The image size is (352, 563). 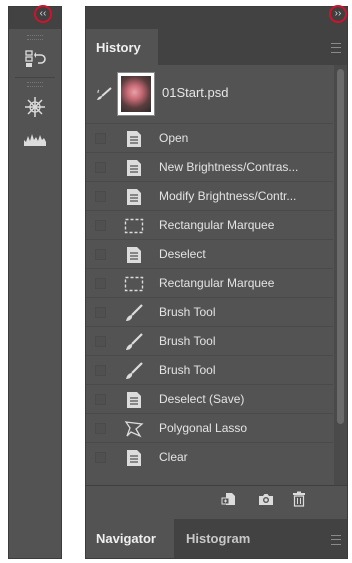 I want to click on camera-icon, so click(x=266, y=499).